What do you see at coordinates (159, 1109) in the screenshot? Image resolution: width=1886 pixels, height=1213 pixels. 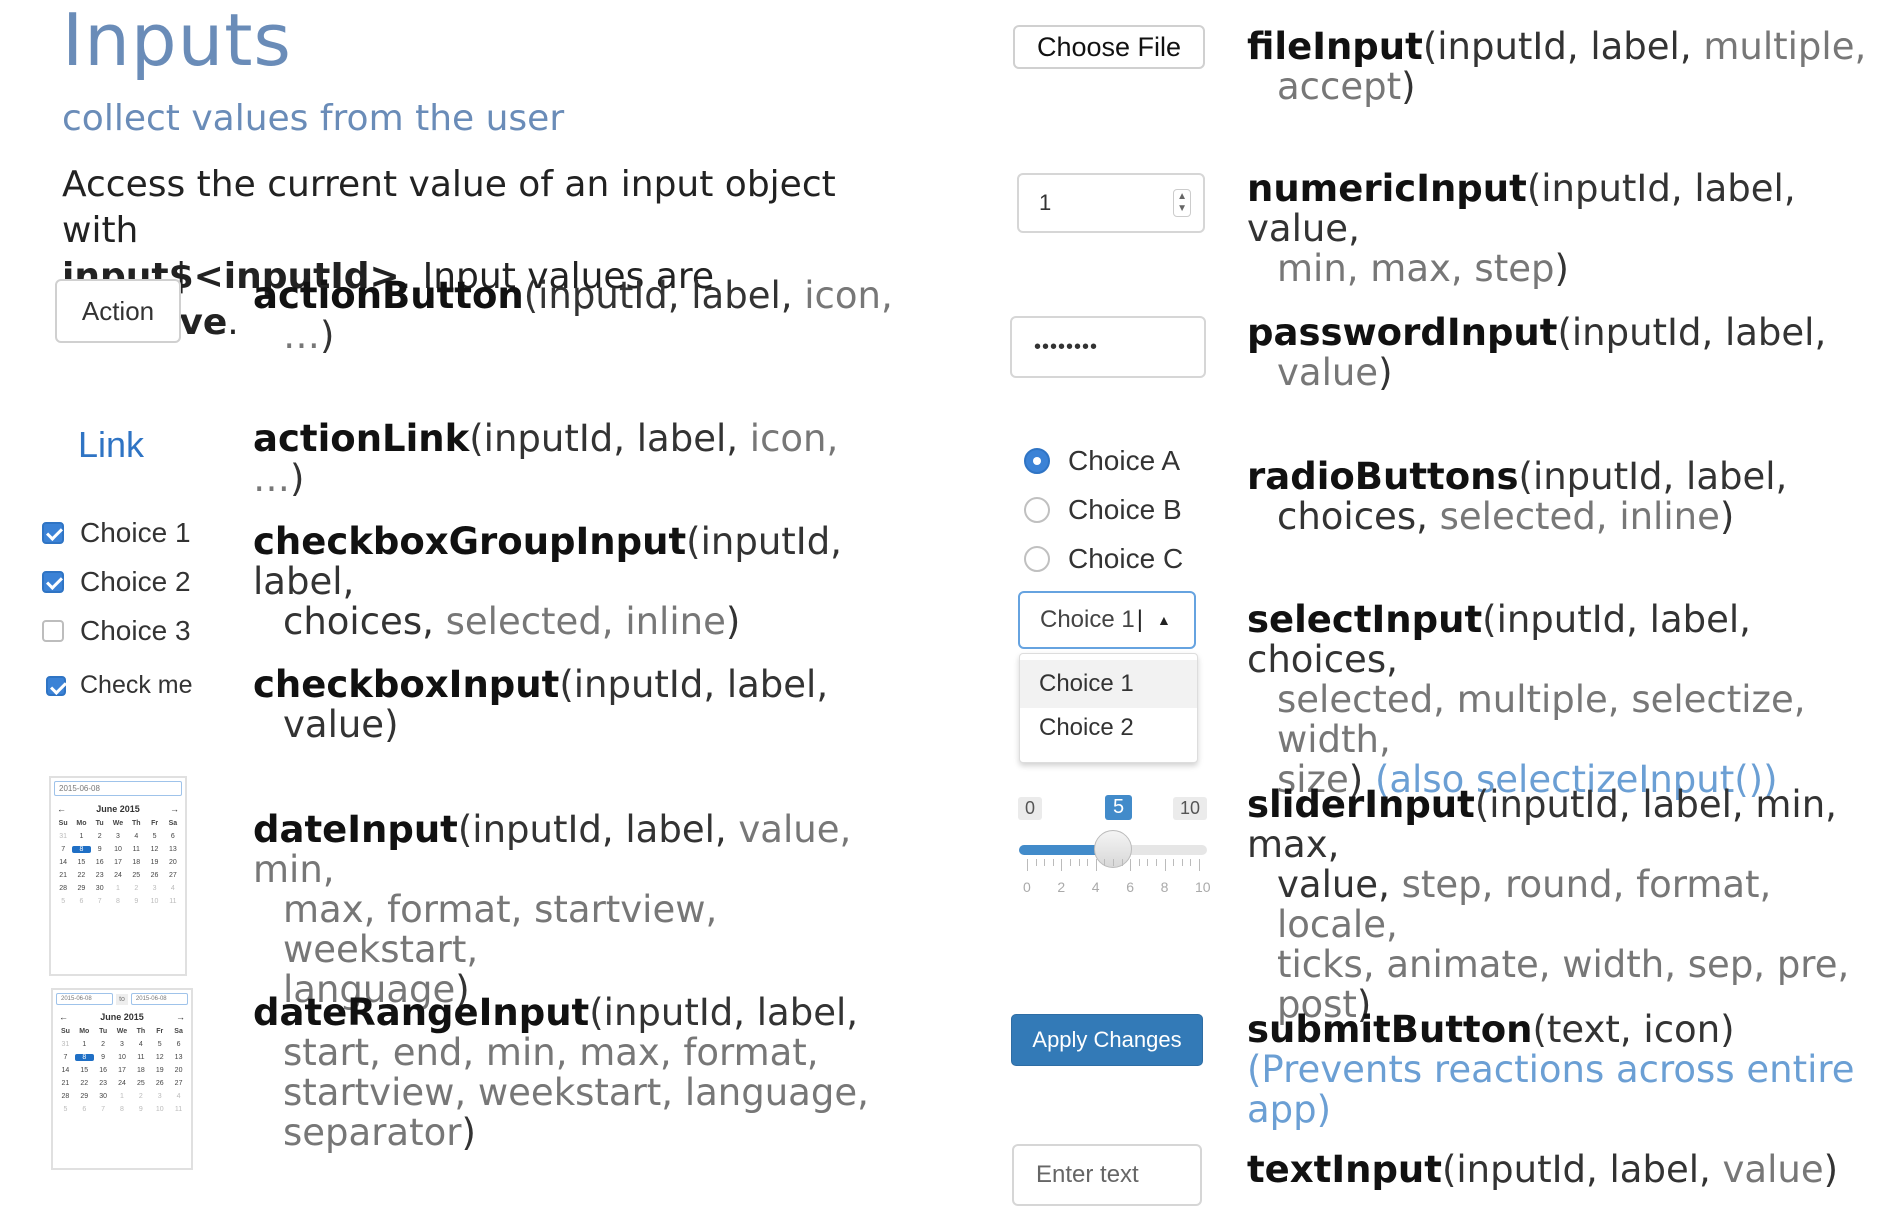 I see `calendar-day: 10` at bounding box center [159, 1109].